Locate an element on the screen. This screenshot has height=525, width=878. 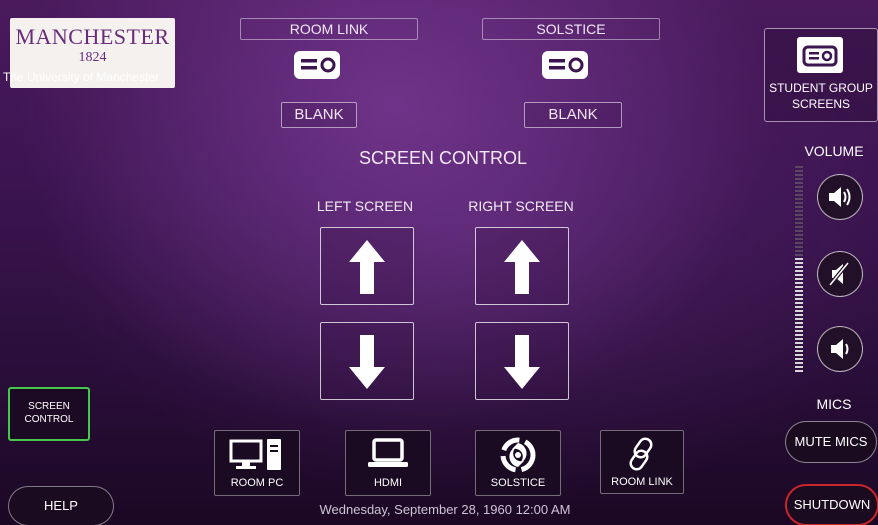
volume-mute-button is located at coordinates (840, 274).